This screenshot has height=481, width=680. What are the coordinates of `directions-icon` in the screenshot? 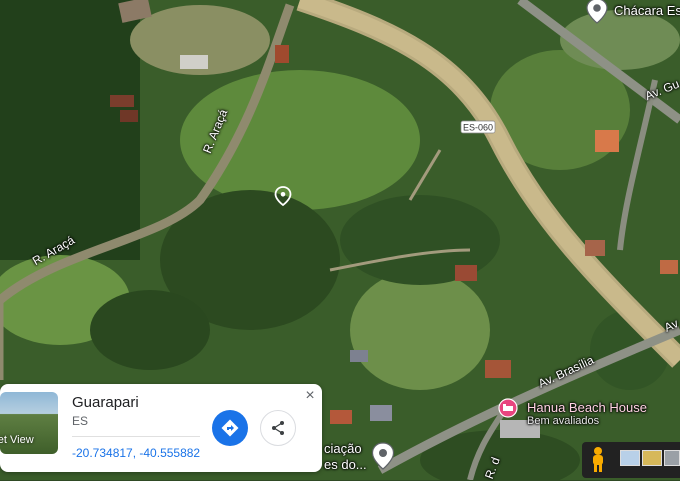 It's located at (230, 428).